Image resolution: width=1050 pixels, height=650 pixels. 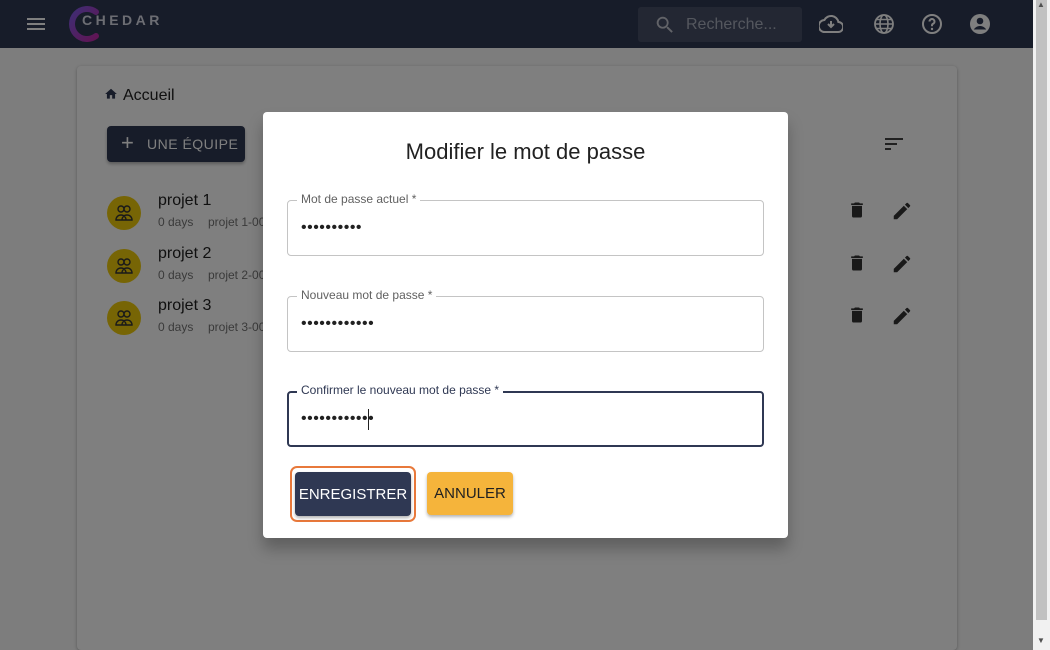 I want to click on scrollbar-thumb, so click(x=1041, y=310).